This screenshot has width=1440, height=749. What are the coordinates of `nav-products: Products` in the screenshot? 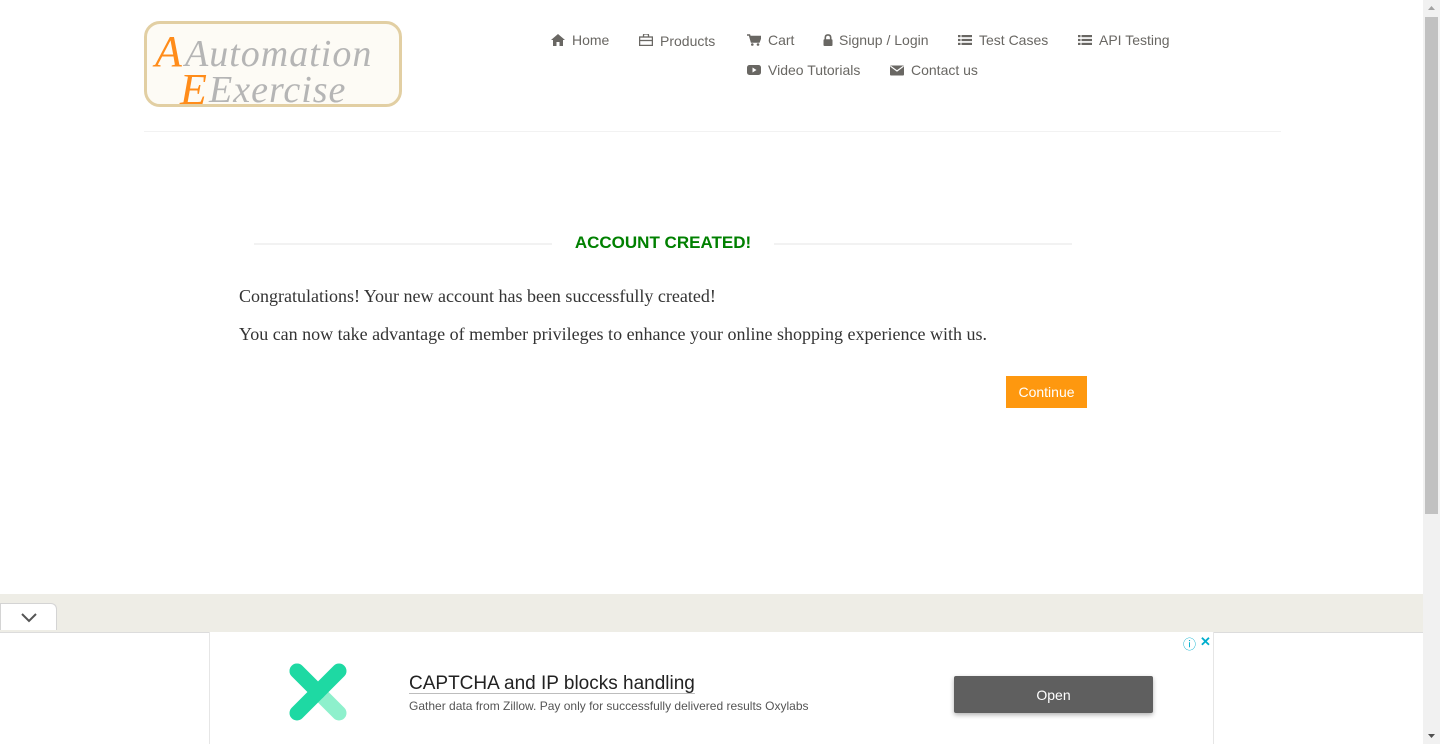 It's located at (677, 40).